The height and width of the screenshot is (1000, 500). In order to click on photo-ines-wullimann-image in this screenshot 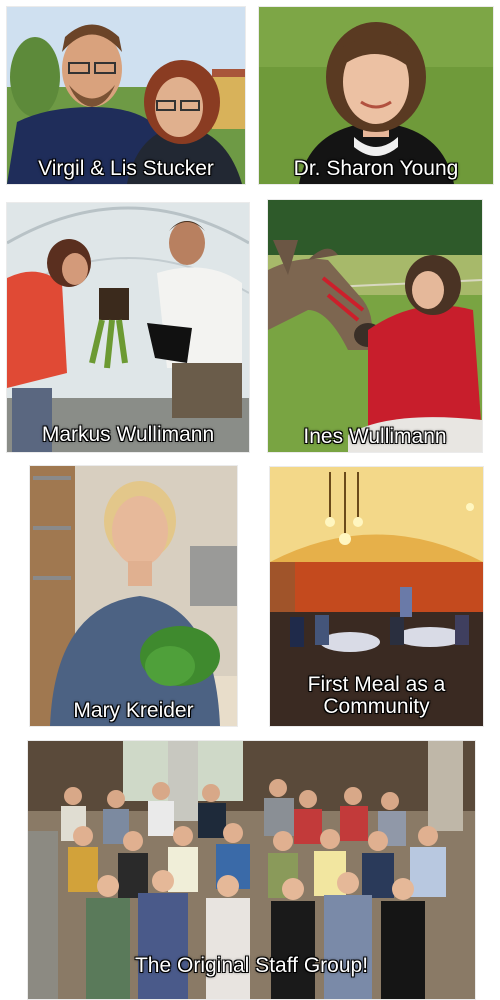, I will do `click(375, 326)`.